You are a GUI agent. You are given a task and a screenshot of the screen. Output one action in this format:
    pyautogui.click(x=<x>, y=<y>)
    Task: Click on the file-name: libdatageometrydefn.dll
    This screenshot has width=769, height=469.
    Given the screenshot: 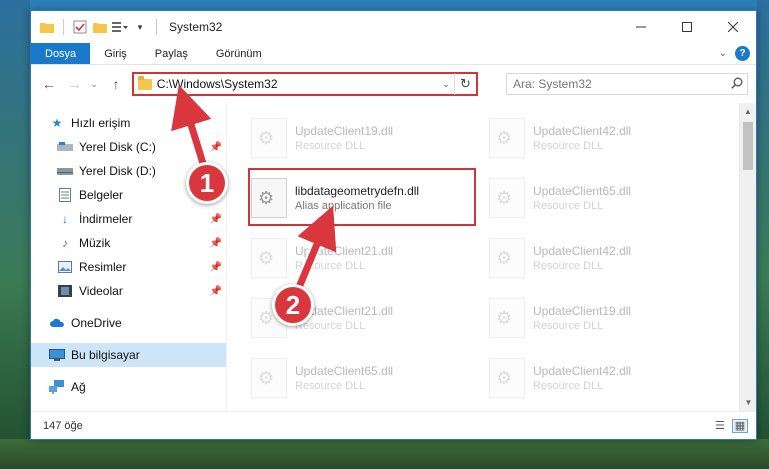 What is the action you would take?
    pyautogui.click(x=357, y=191)
    